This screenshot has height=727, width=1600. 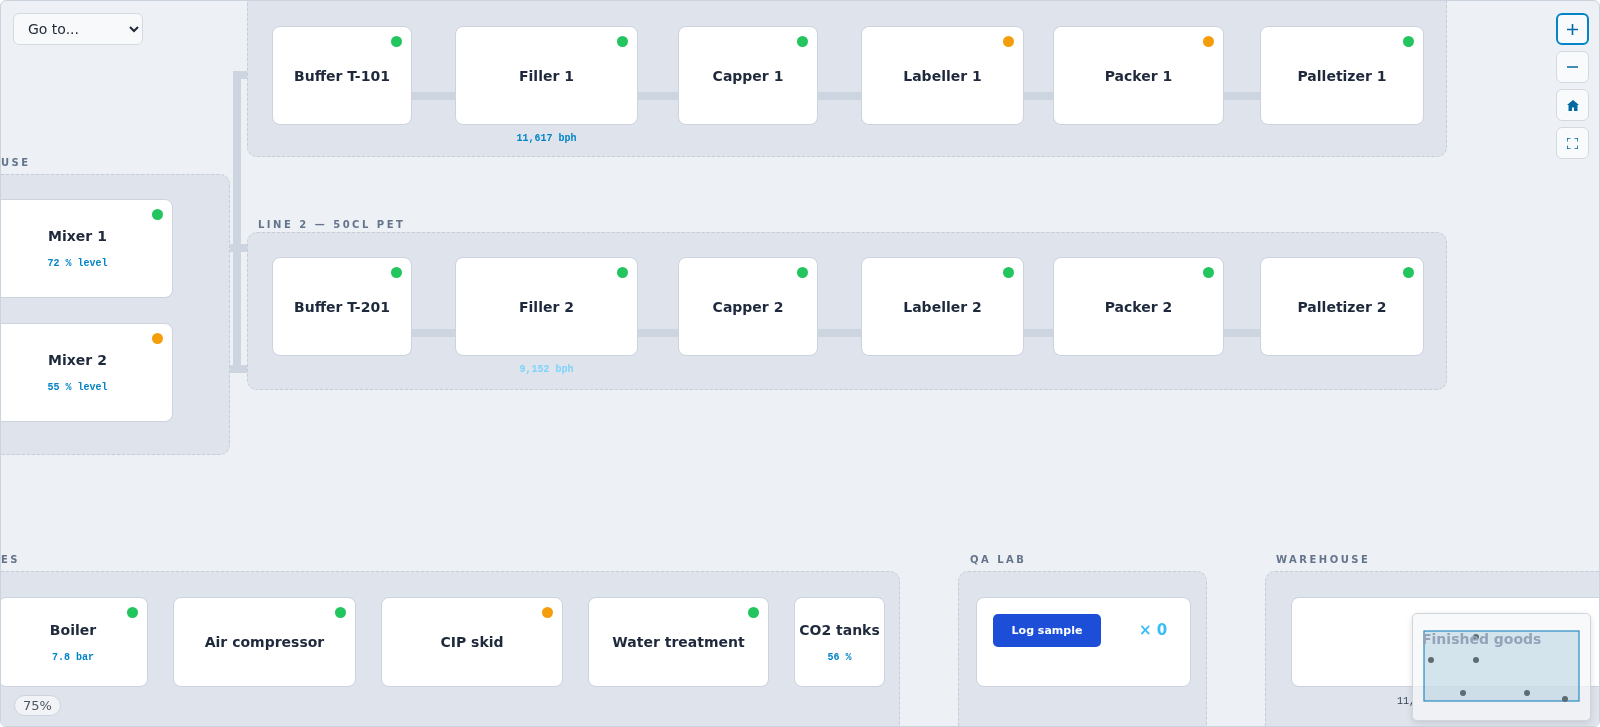 I want to click on group-label: USE, so click(x=16, y=162).